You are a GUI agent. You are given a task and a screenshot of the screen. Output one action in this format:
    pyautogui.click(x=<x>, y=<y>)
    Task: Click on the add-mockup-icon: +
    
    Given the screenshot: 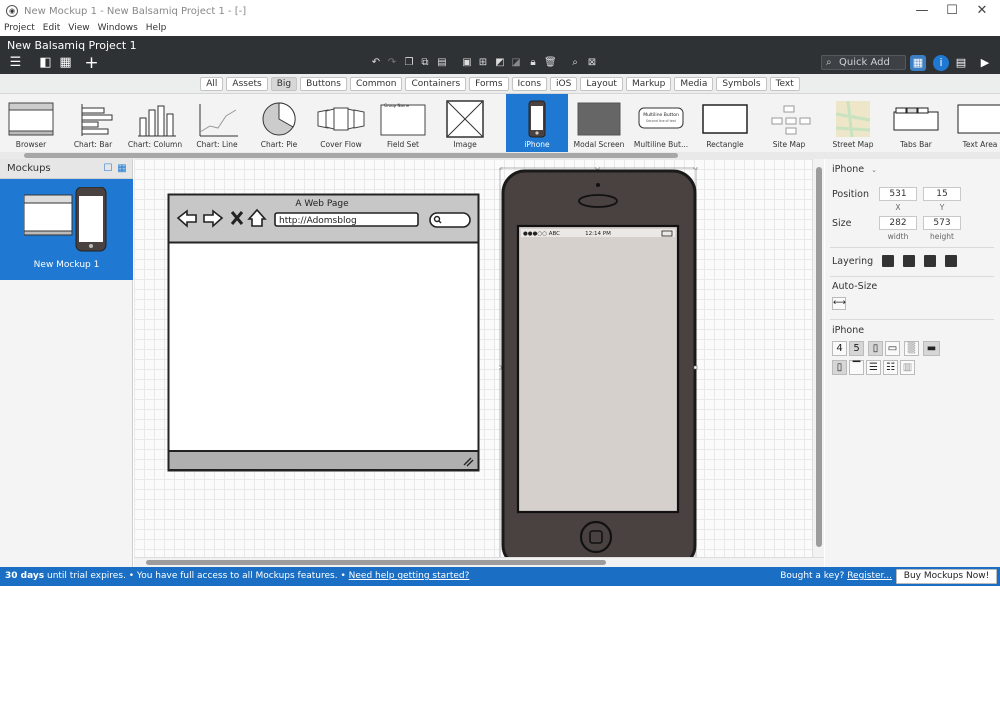 What is the action you would take?
    pyautogui.click(x=91, y=63)
    